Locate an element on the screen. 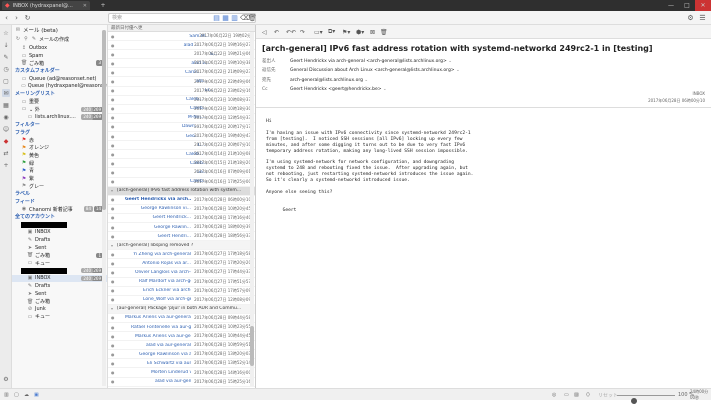  message-row: ●El...2017年06月22日 23時02分16 is located at coordinates (181, 91).